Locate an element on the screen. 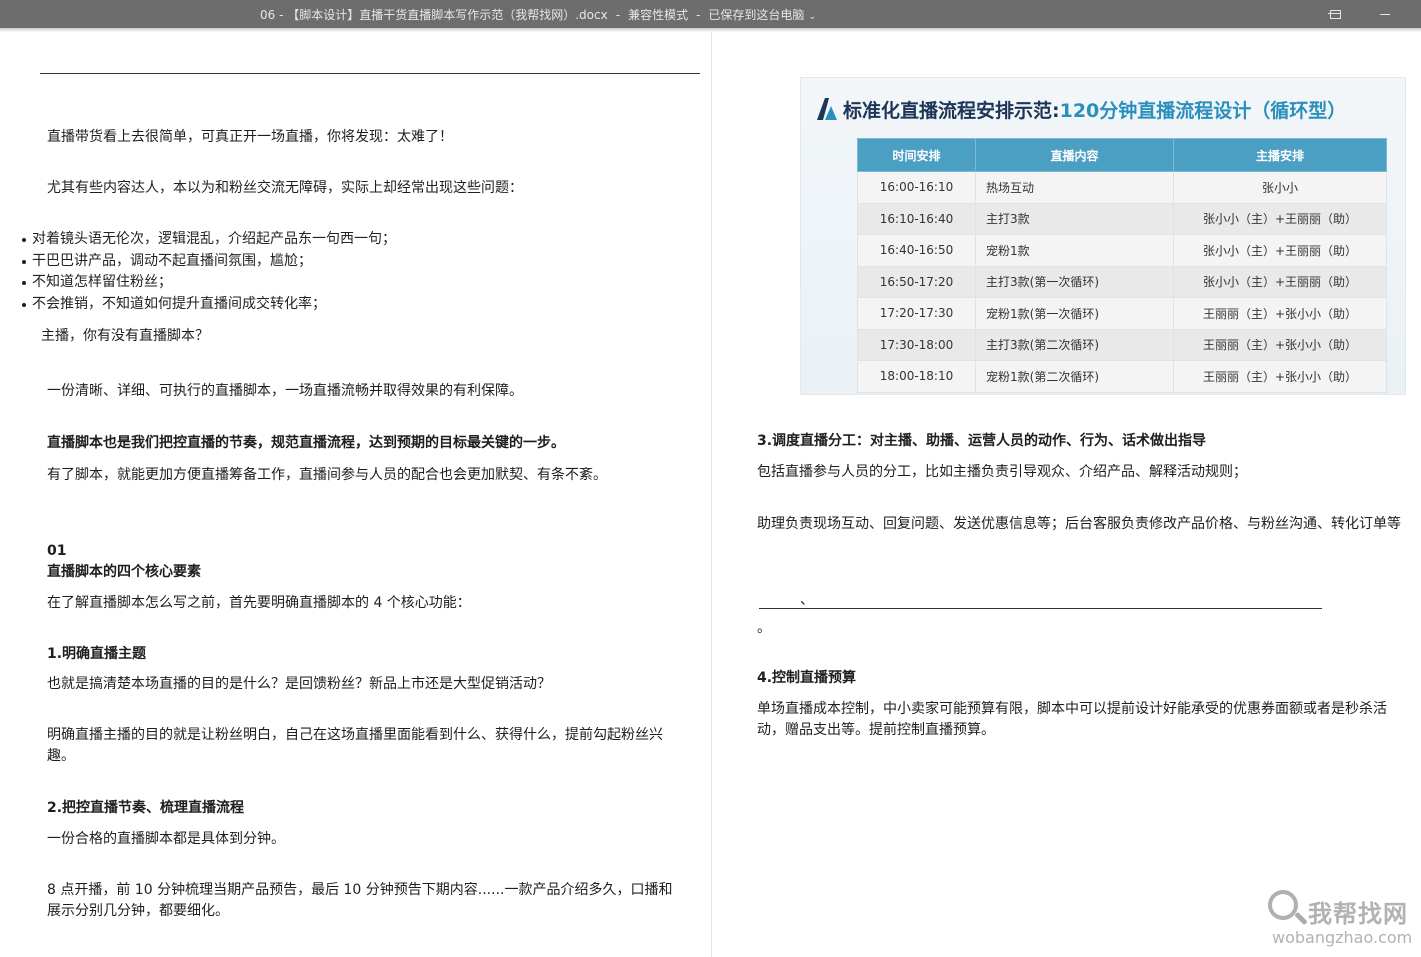 This screenshot has height=957, width=1421. table-row: 16:50-17:20 主打3款(第一次循环) 张小小（主）+王丽丽（助） is located at coordinates (1122, 281).